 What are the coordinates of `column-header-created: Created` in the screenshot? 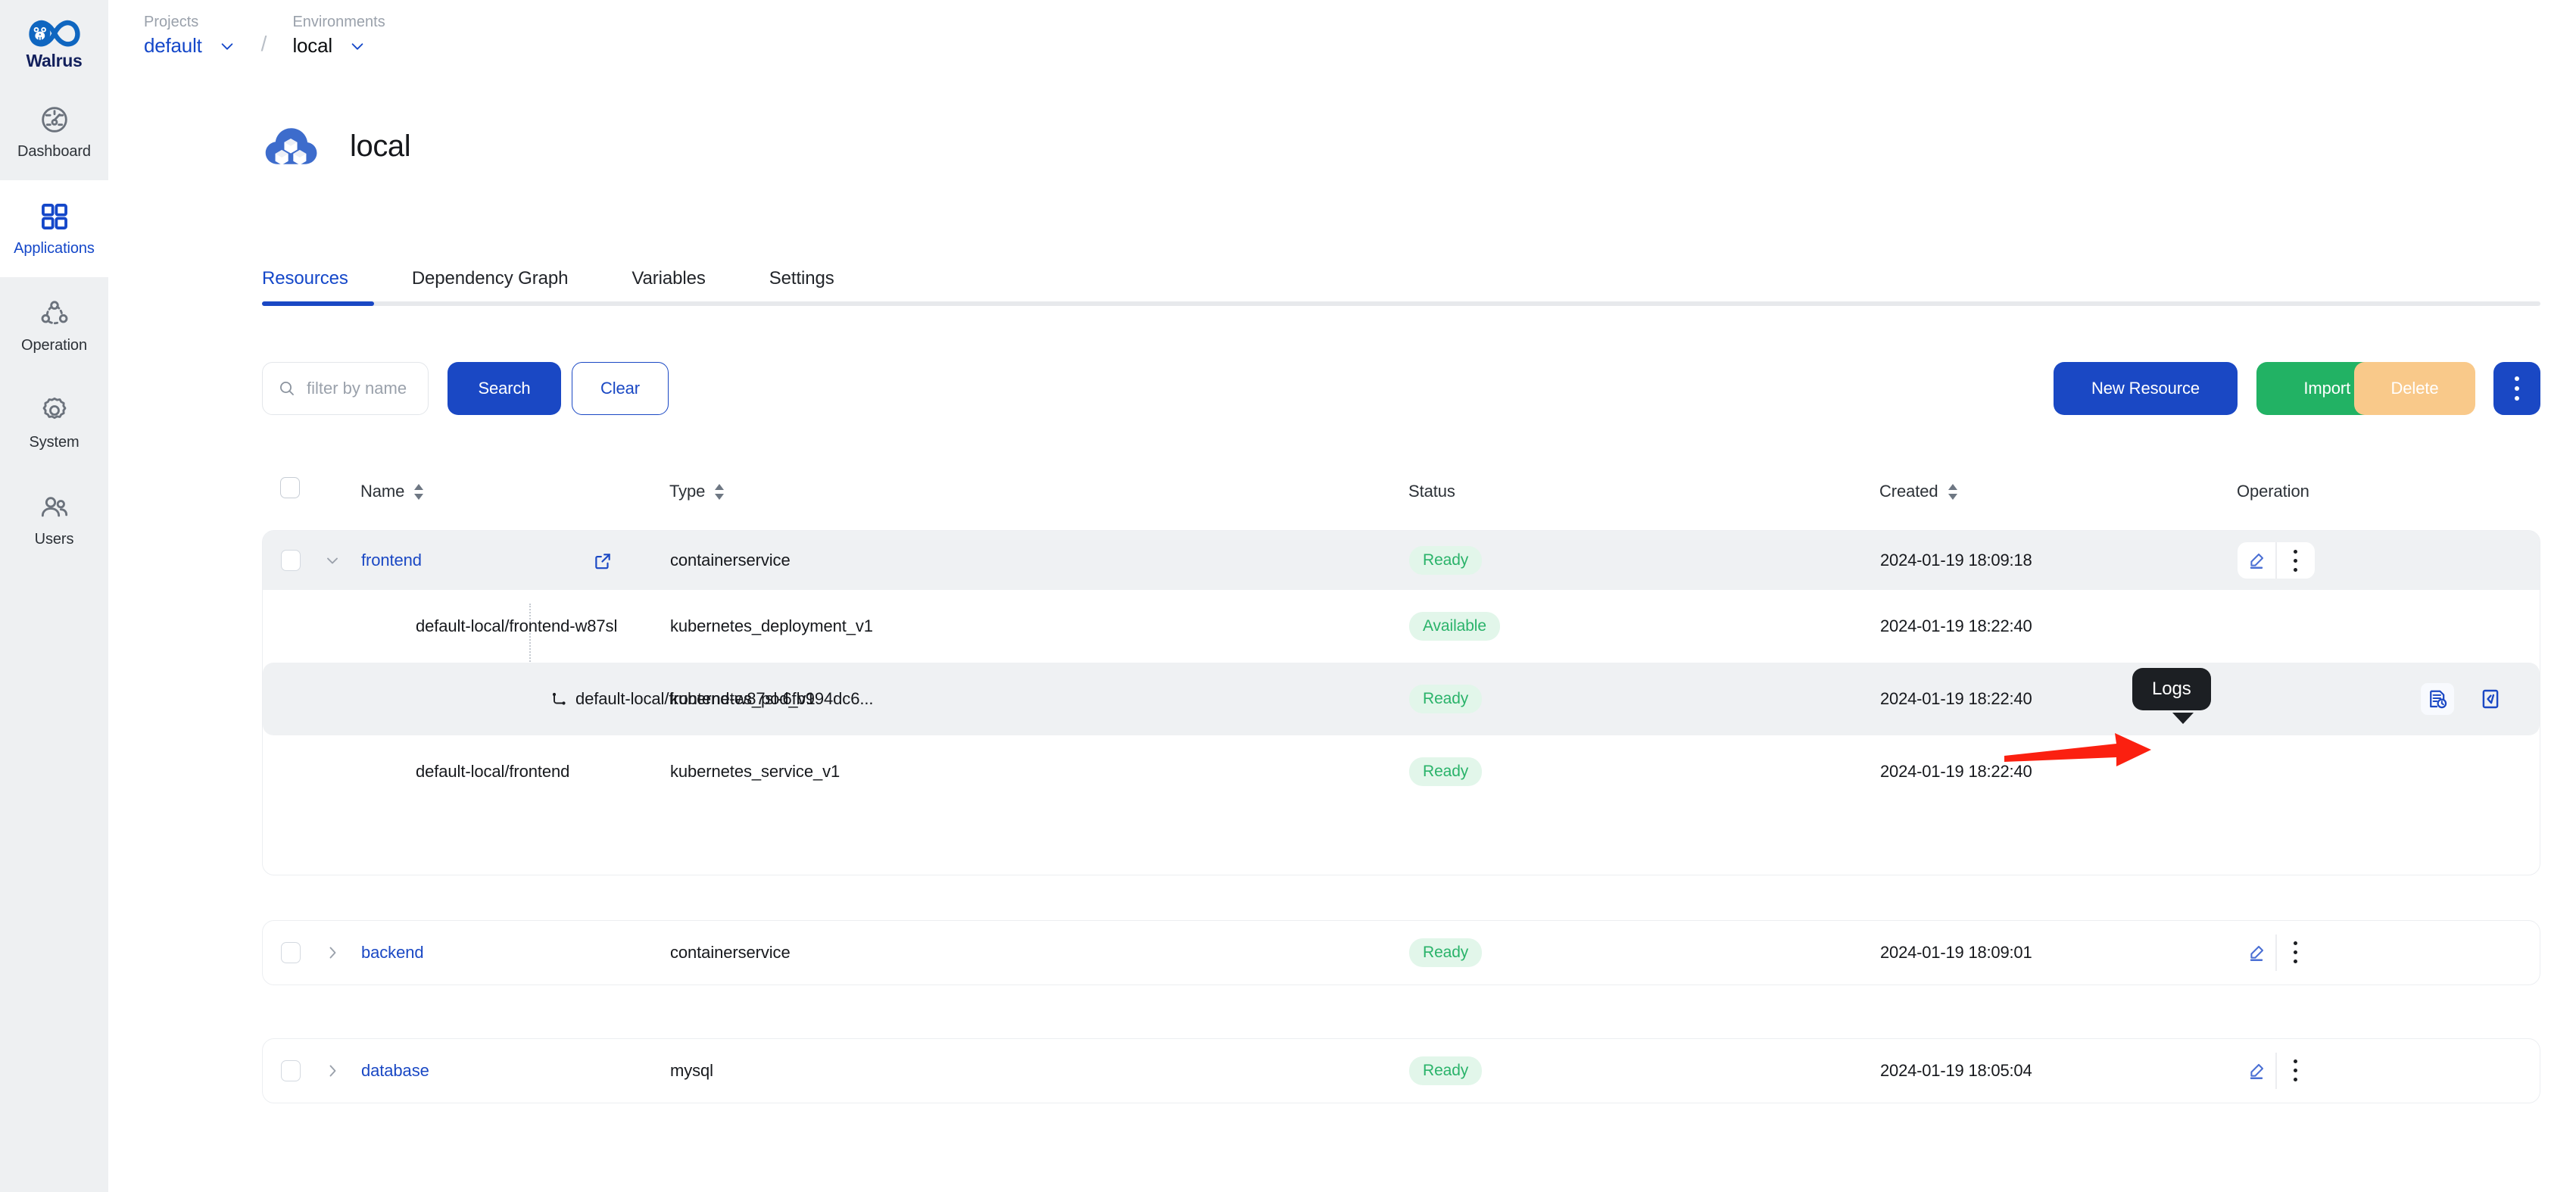 It's located at (1918, 491).